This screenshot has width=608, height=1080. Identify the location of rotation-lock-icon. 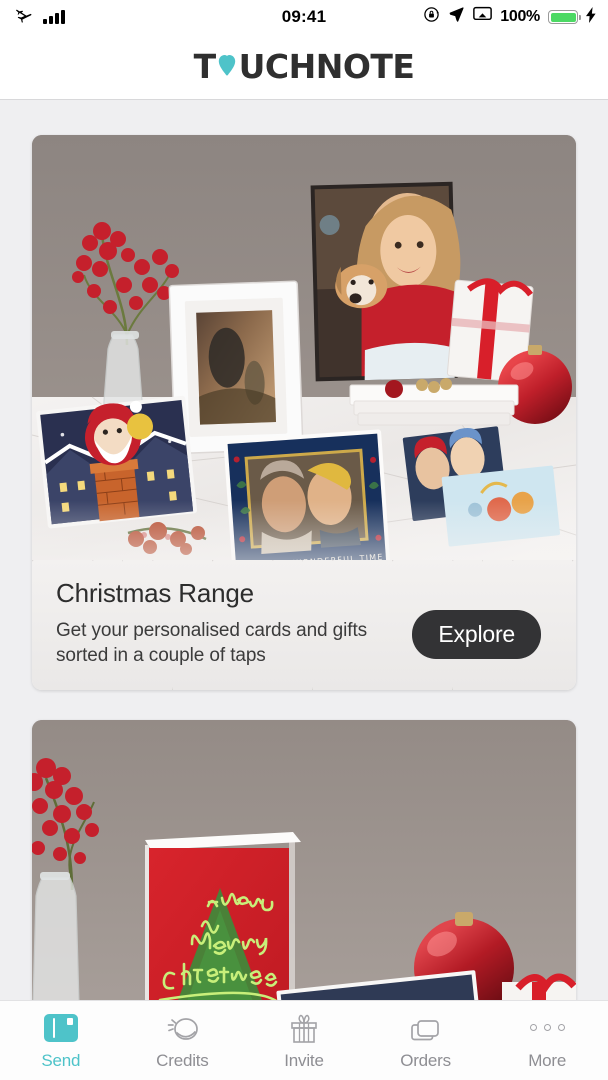
(431, 17).